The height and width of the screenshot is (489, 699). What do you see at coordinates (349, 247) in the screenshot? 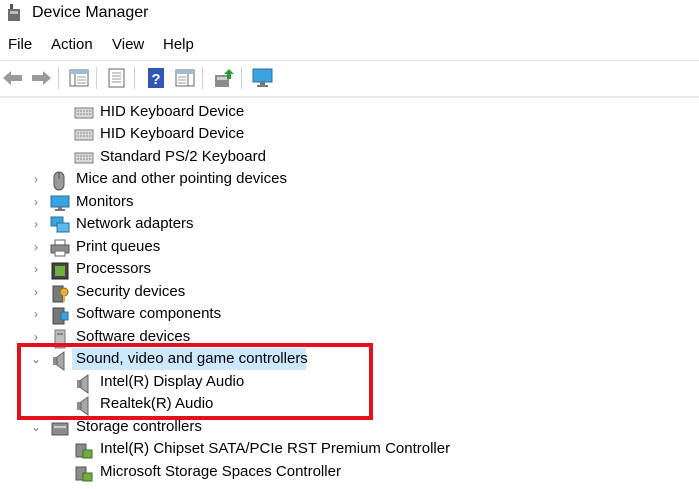
I see `tree-item-print-queues: › Print queues` at bounding box center [349, 247].